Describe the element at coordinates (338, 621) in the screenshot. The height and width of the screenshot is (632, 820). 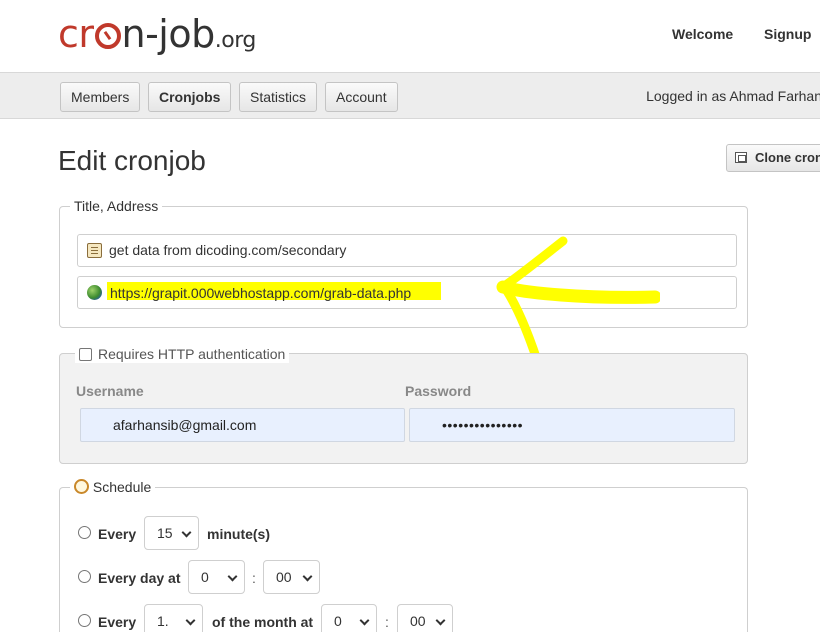
I see `monthly-hour-value: 0` at that location.